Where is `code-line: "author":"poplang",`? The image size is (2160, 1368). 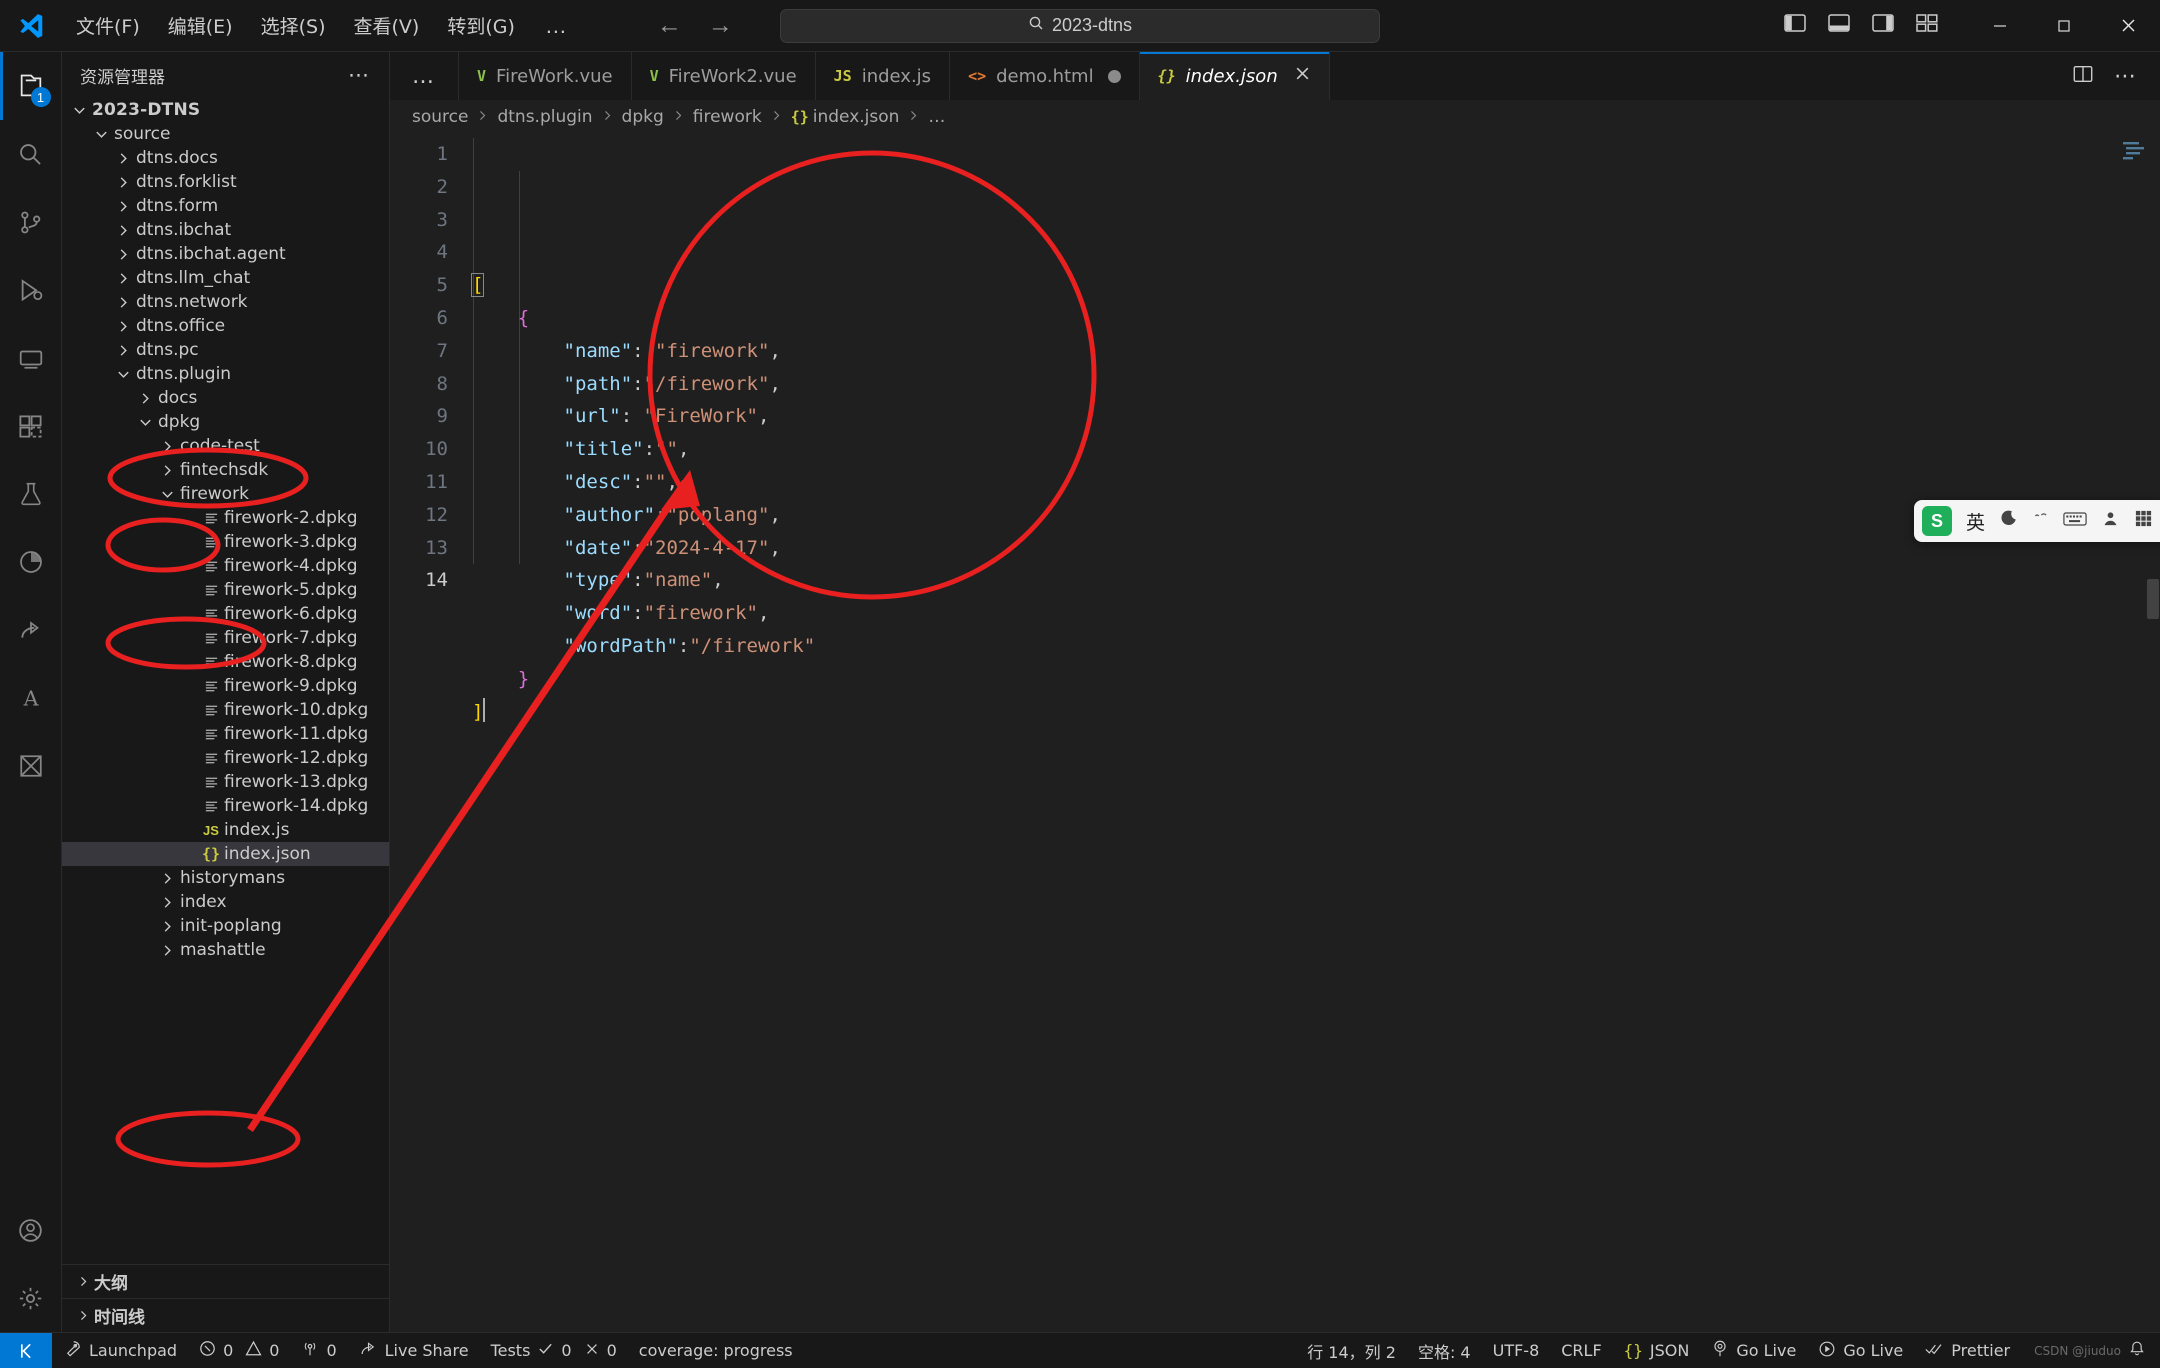
code-line: "author":"poplang", is located at coordinates (1316, 515).